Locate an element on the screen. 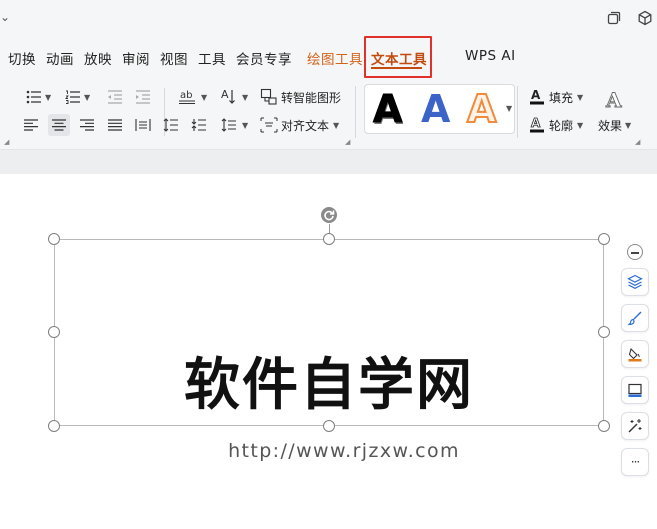 This screenshot has width=657, height=529. layers-button is located at coordinates (635, 282).